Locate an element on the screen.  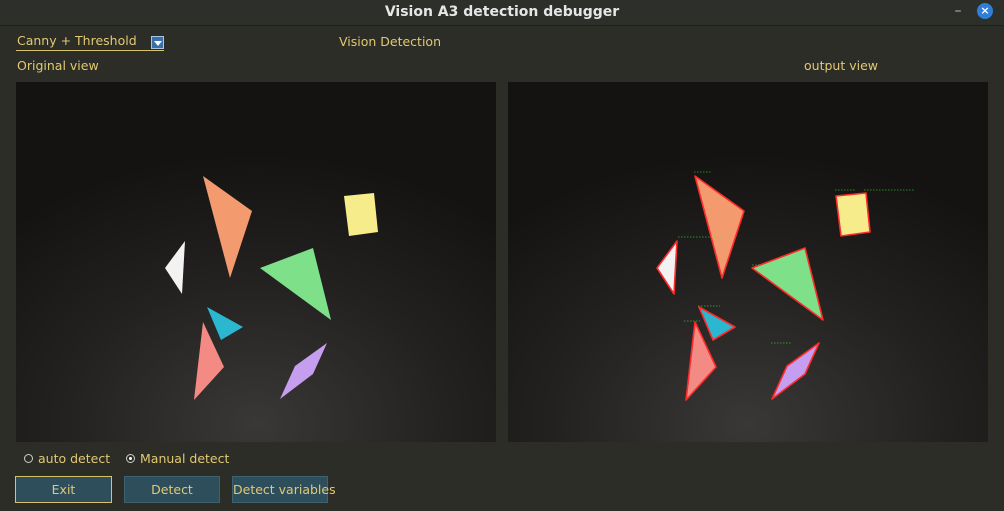
title-bar: Vision A3 detection debugger – × is located at coordinates (502, 13).